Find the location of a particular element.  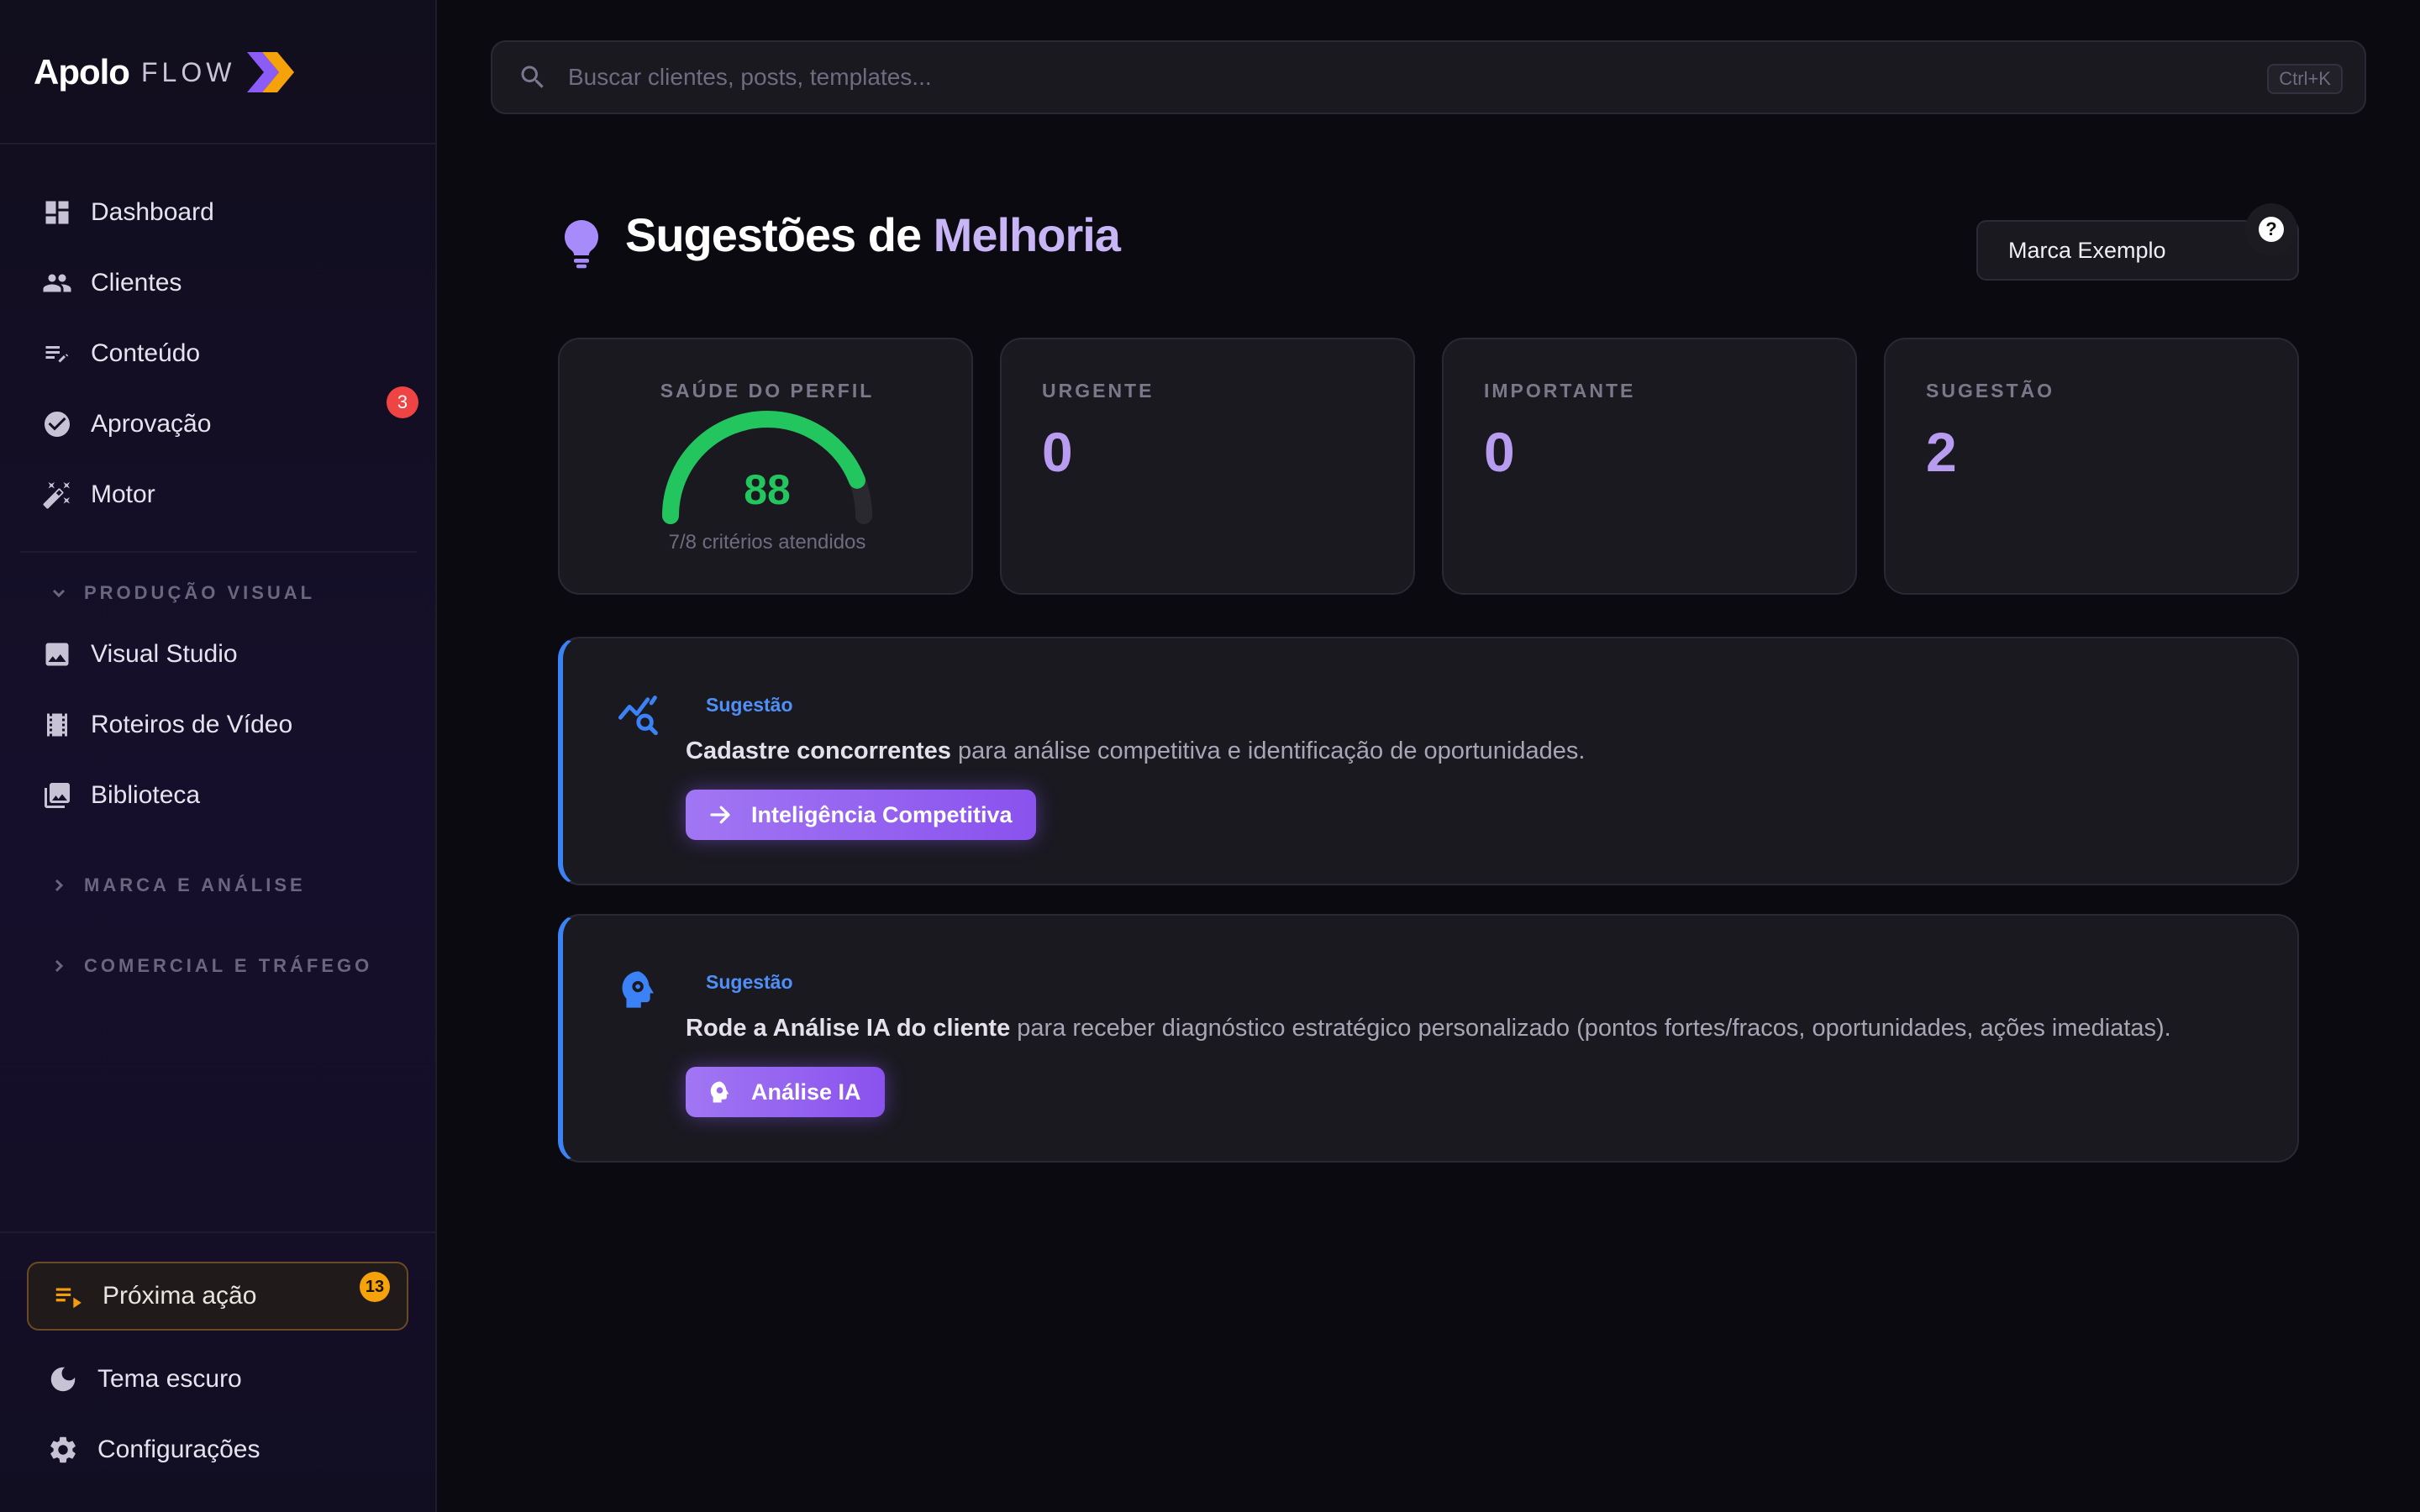

sidebar-item-biblioteca: Biblioteca is located at coordinates (218, 795).